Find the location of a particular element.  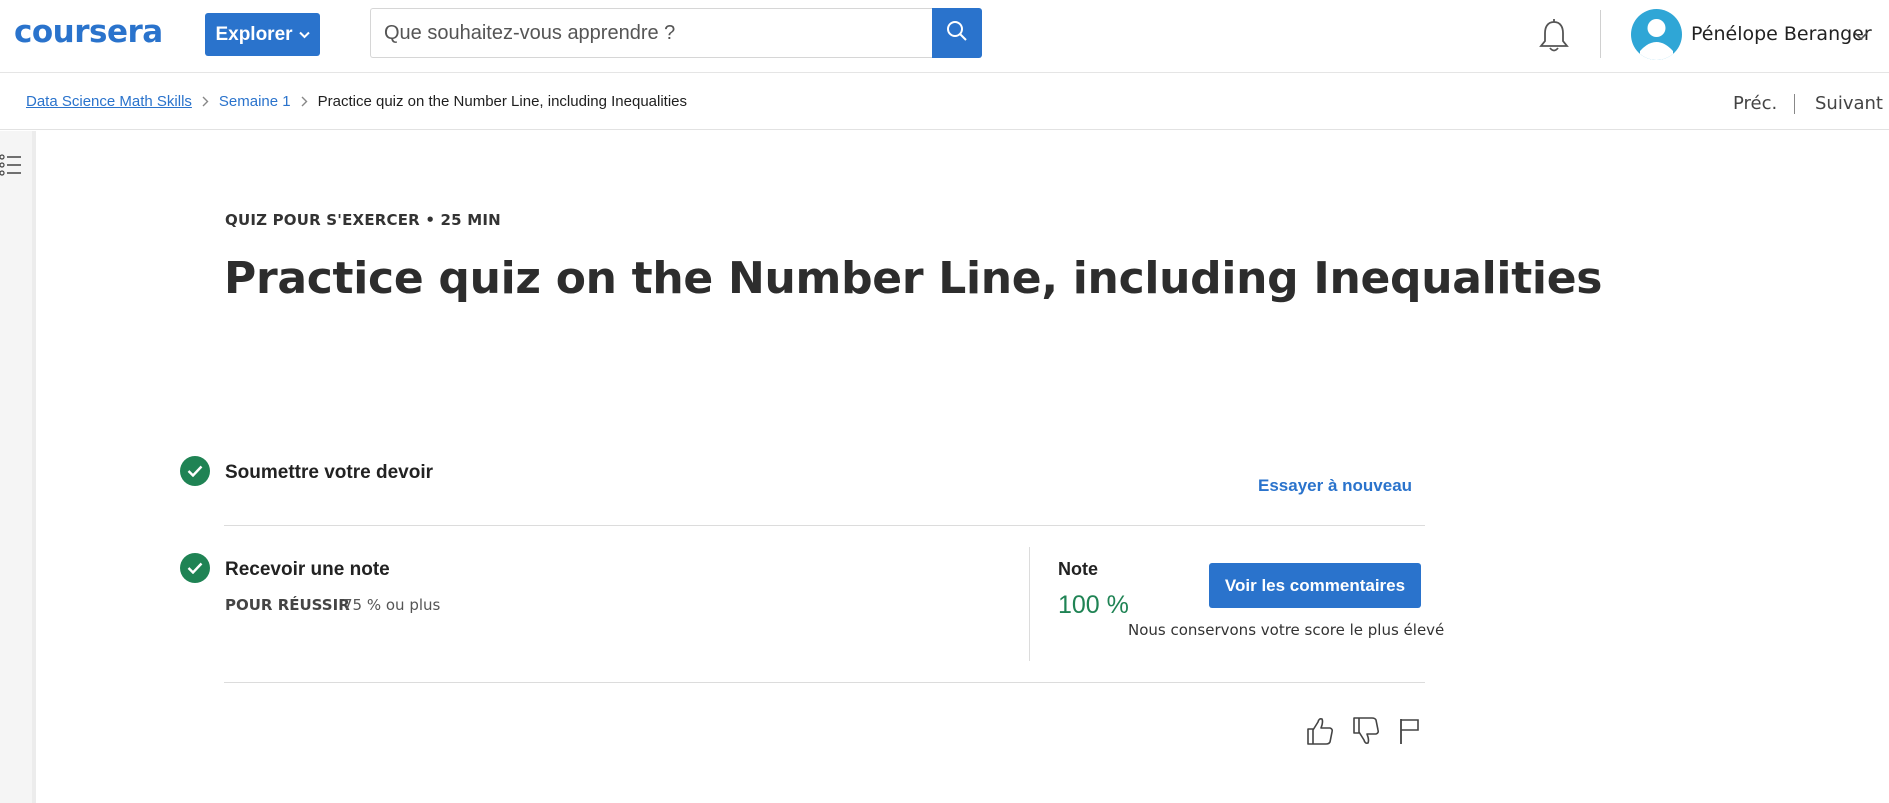

search-icon is located at coordinates (957, 33).